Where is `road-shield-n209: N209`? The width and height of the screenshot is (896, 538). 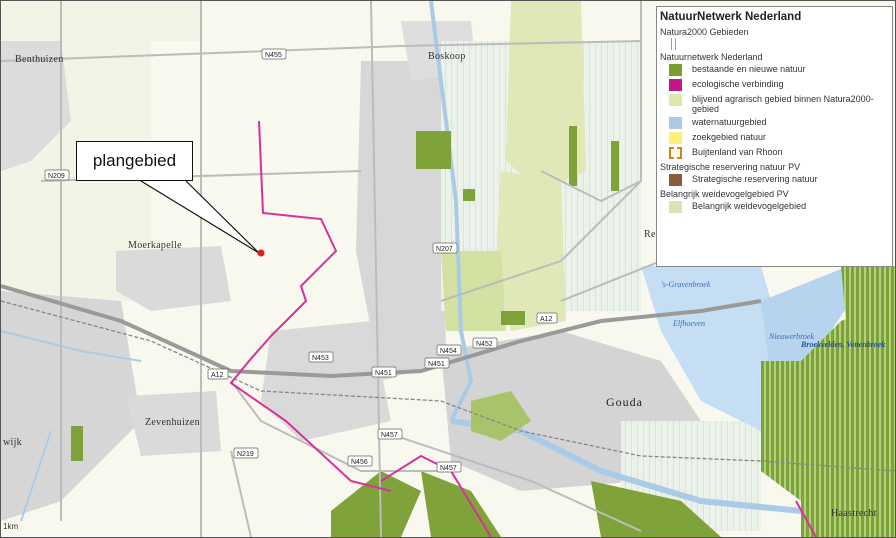 road-shield-n209: N209 is located at coordinates (57, 175).